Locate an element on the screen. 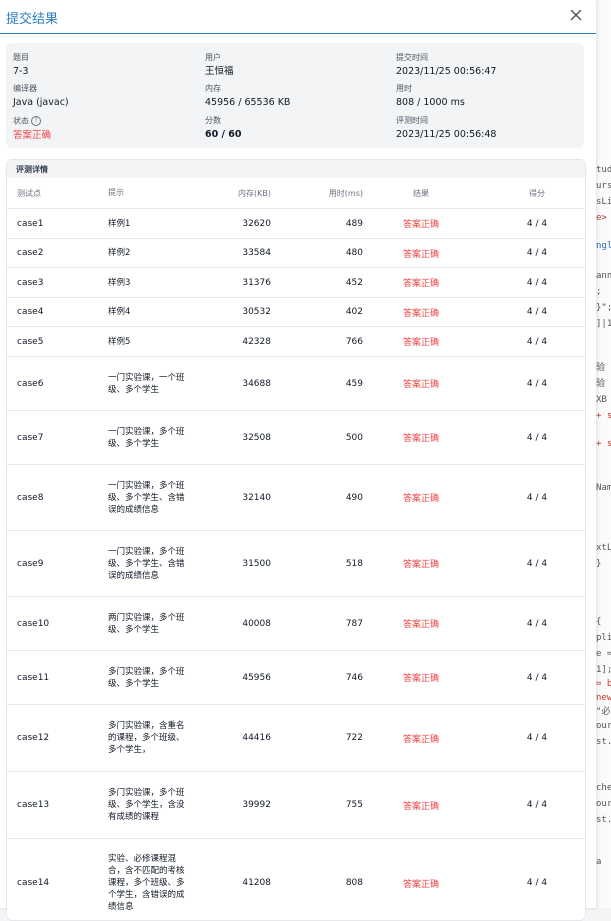 The width and height of the screenshot is (611, 921). row-time: 452 is located at coordinates (354, 282).